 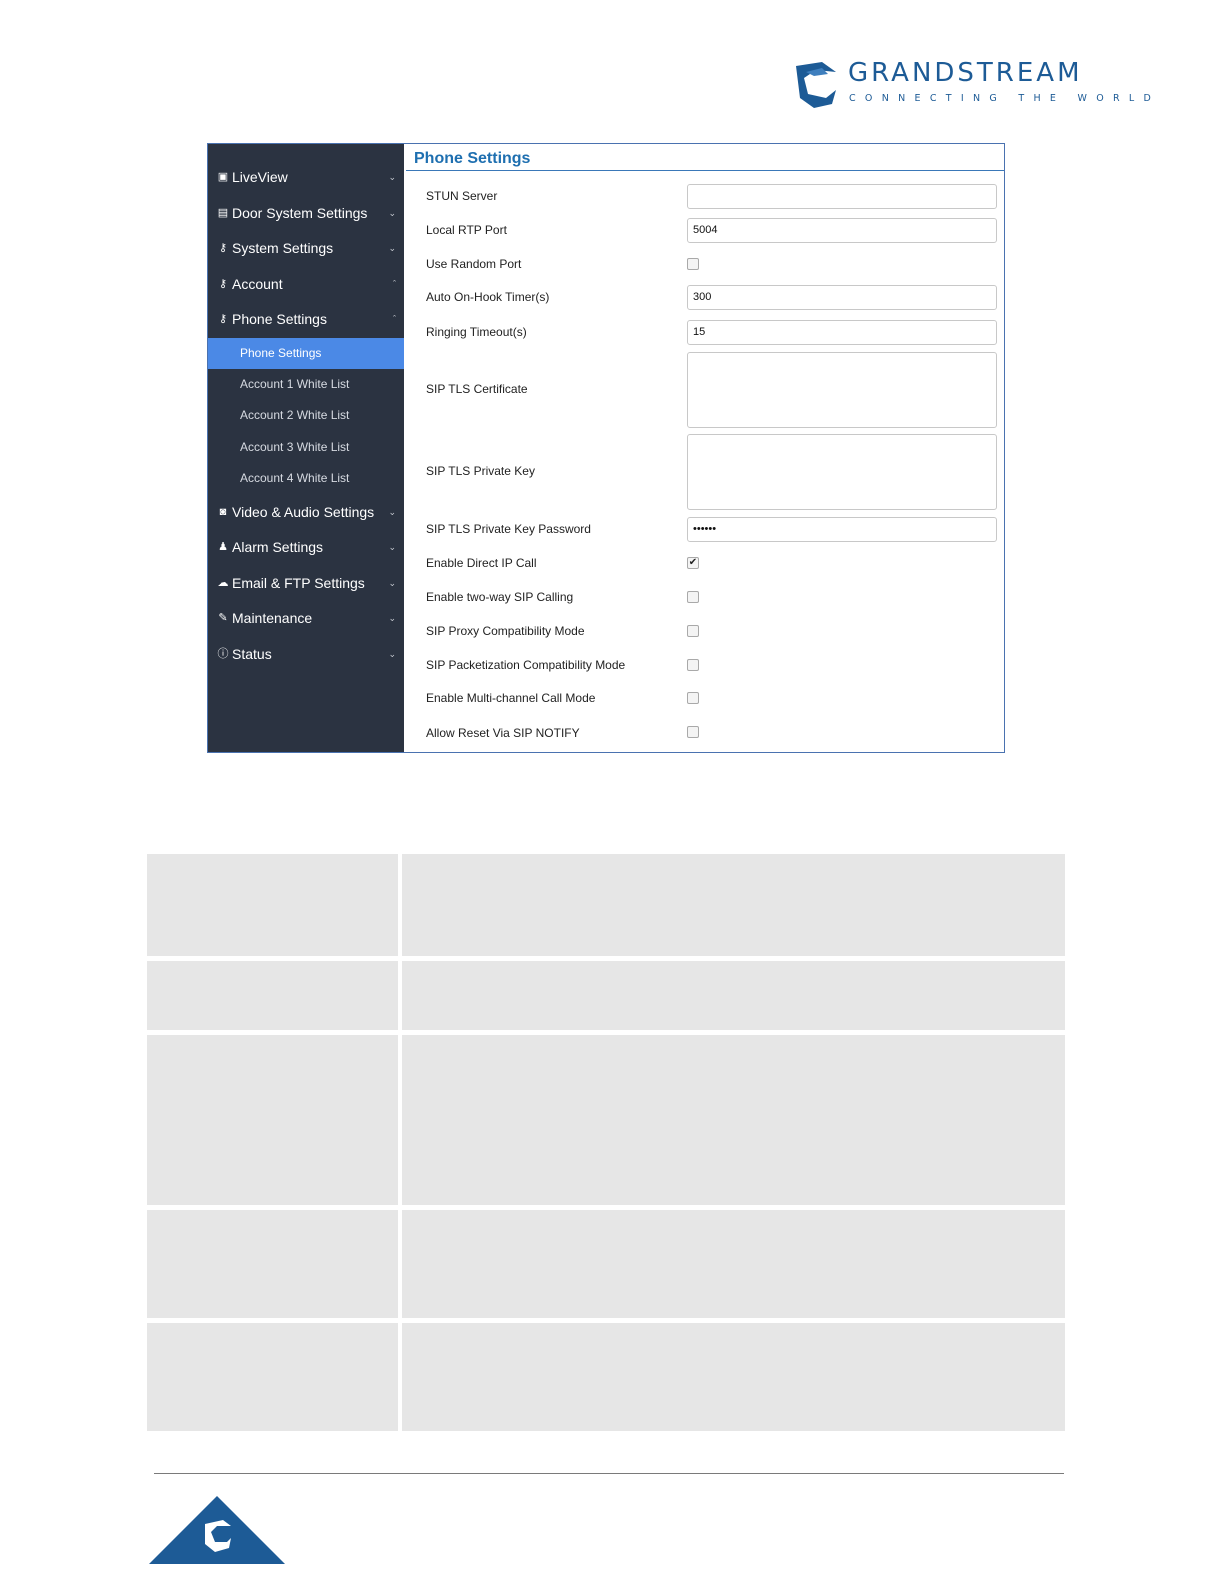 What do you see at coordinates (466, 230) in the screenshot?
I see `local-rtp-port-label: Local RTP Port` at bounding box center [466, 230].